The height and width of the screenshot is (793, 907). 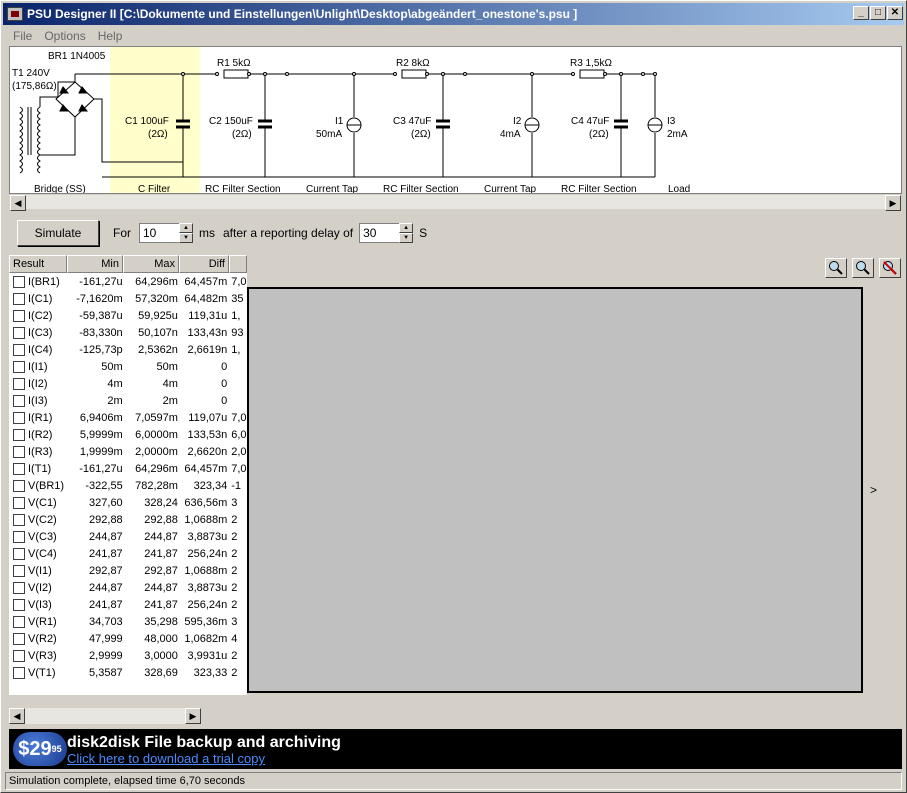 I want to click on section-label-rc-3: RC Filter Section, so click(x=599, y=189).